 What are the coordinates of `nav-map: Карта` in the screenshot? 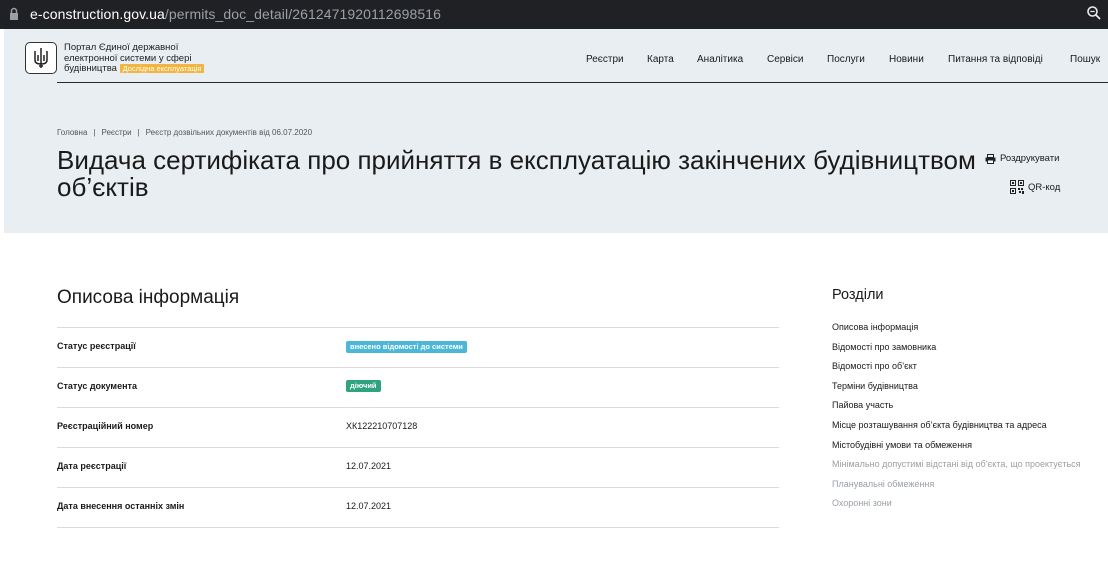 It's located at (660, 59).